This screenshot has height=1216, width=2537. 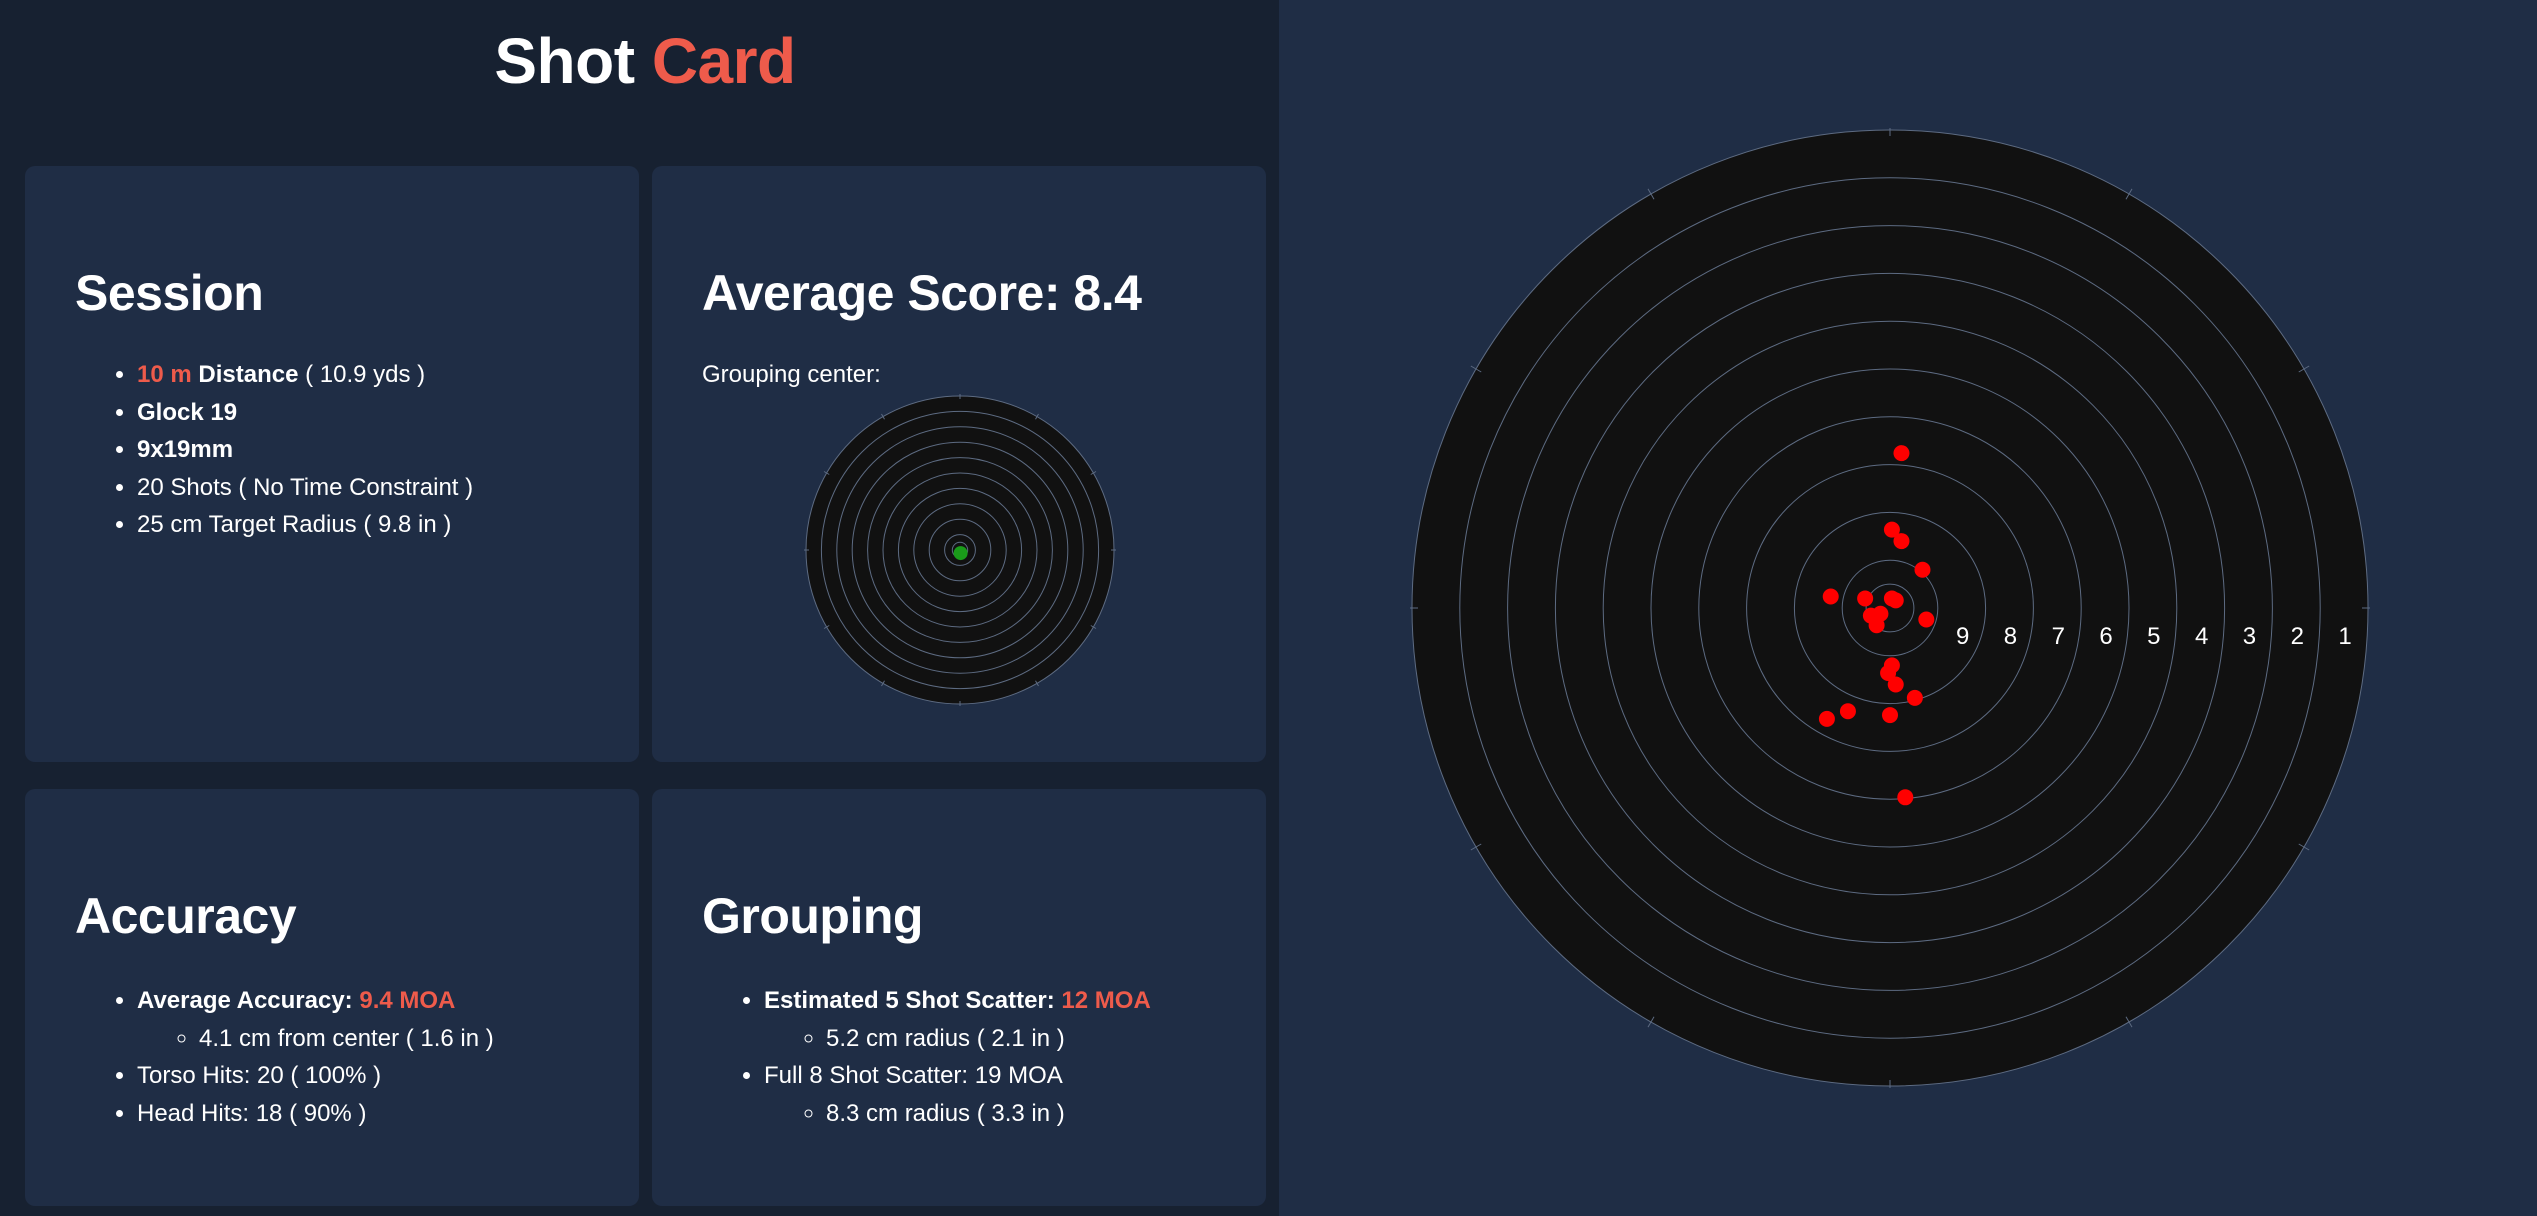 What do you see at coordinates (365, 374) in the screenshot?
I see `distance-yds: ( 10.9 yds )` at bounding box center [365, 374].